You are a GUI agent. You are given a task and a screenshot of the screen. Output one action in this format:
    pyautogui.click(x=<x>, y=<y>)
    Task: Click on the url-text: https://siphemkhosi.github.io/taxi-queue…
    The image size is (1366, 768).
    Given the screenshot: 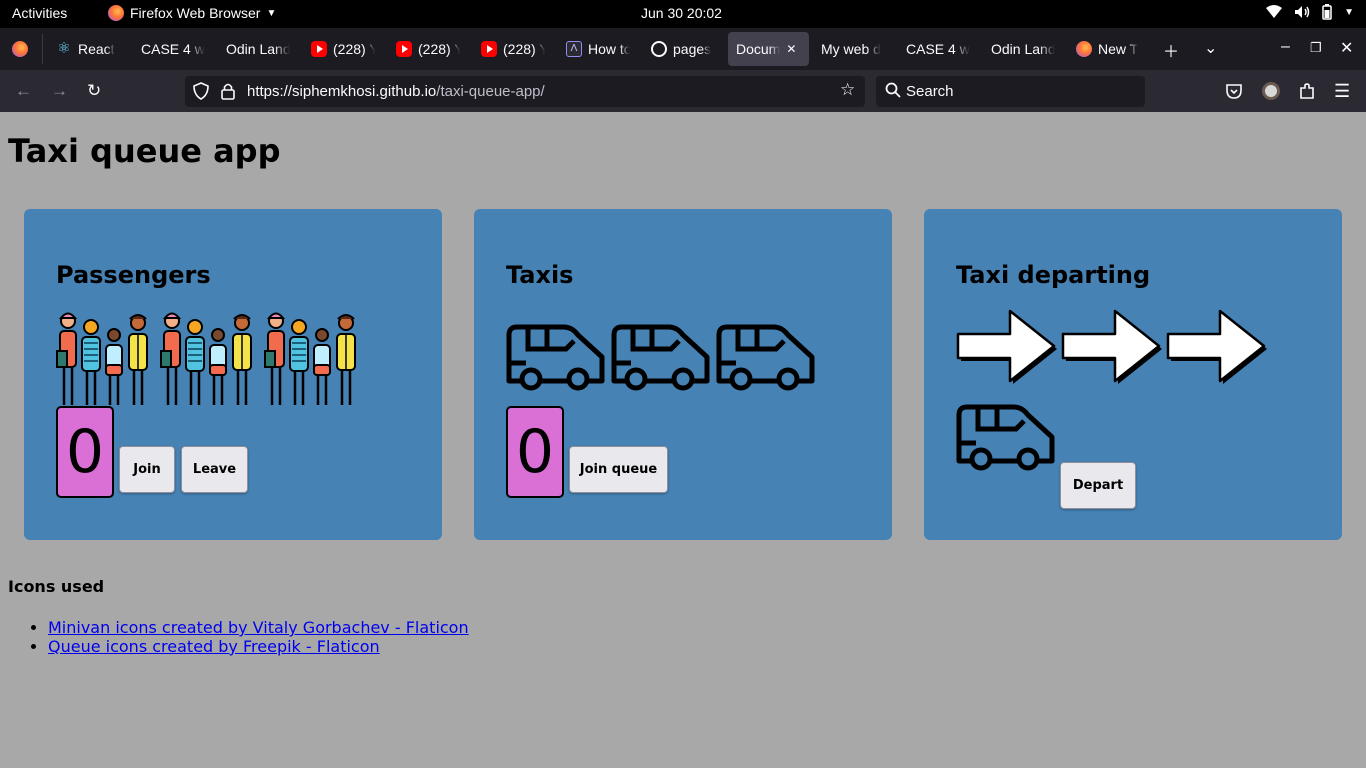 What is the action you would take?
    pyautogui.click(x=396, y=91)
    